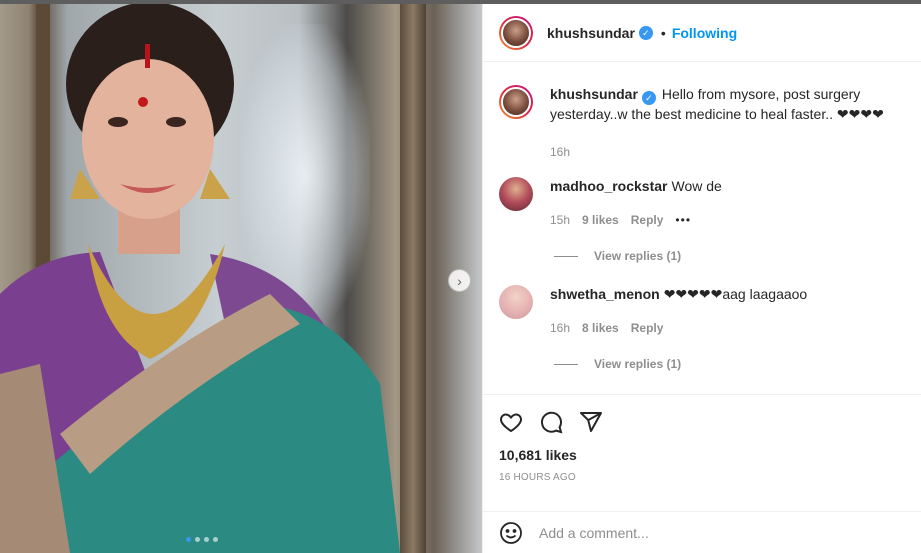  Describe the element at coordinates (560, 152) in the screenshot. I see `caption-time: 16h` at that location.